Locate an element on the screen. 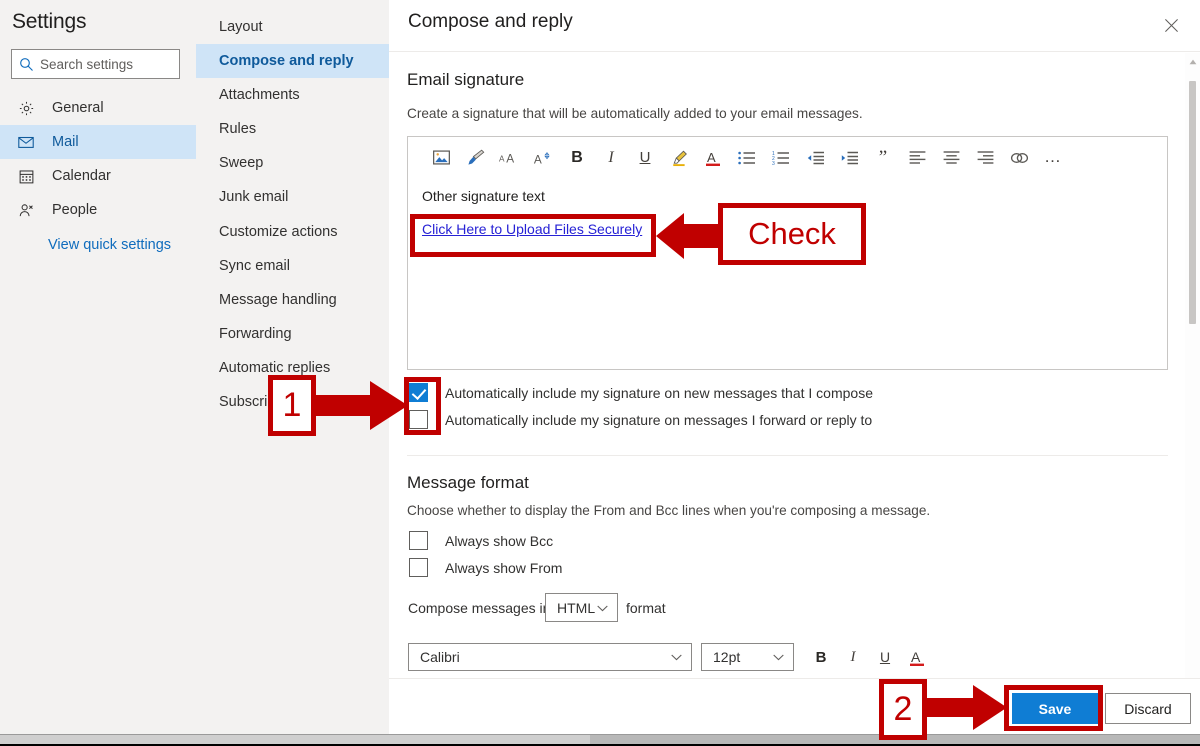 This screenshot has height=746, width=1200. calendar-icon is located at coordinates (26, 176).